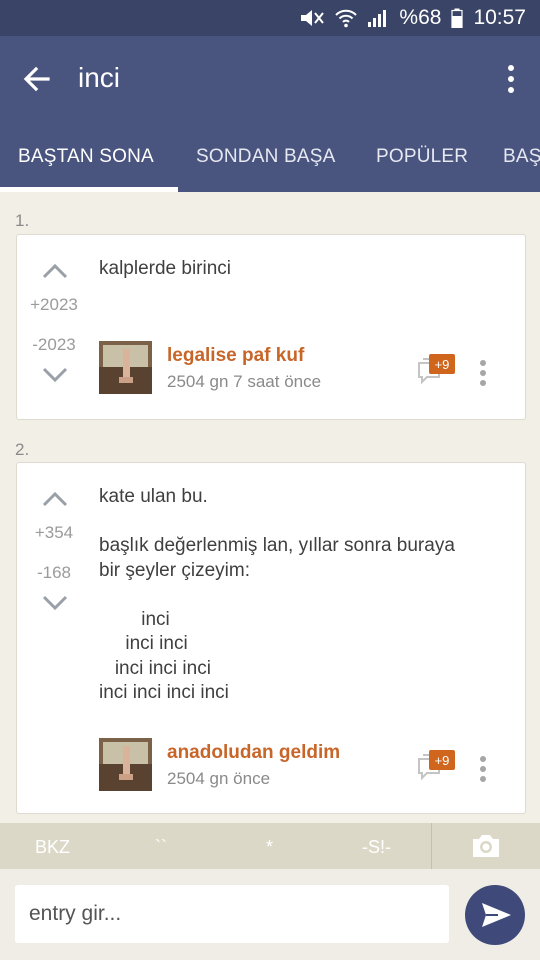 The image size is (540, 960). I want to click on tab-populer: POPÜLER, so click(422, 157).